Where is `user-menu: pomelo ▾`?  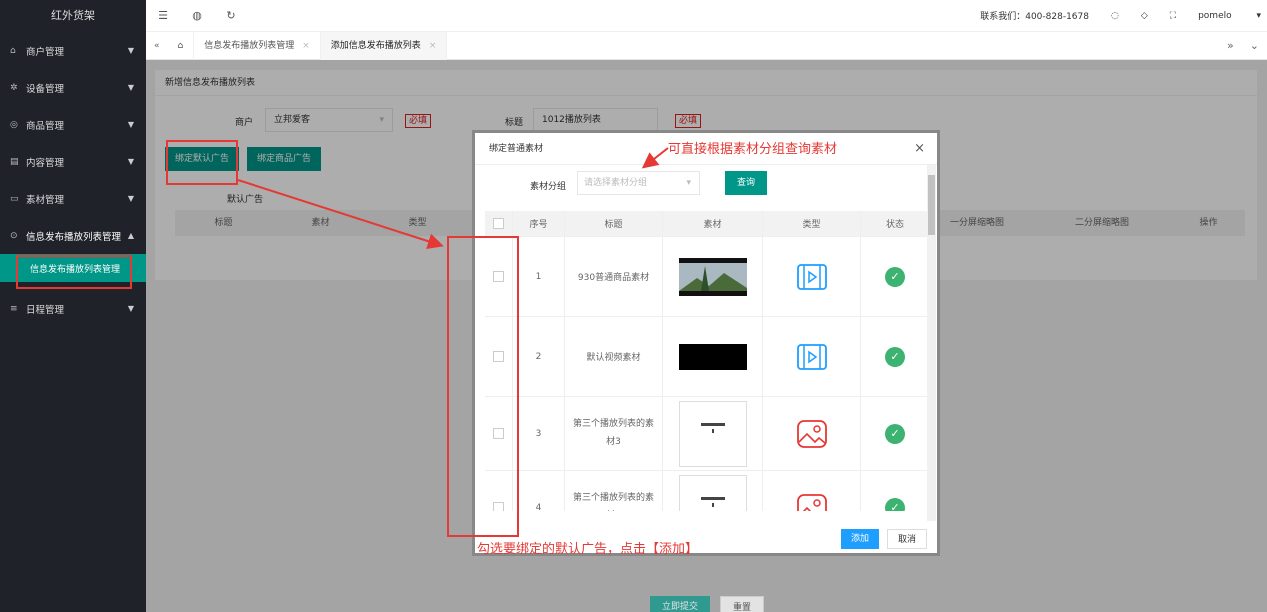
user-menu: pomelo ▾ is located at coordinates (1229, 16).